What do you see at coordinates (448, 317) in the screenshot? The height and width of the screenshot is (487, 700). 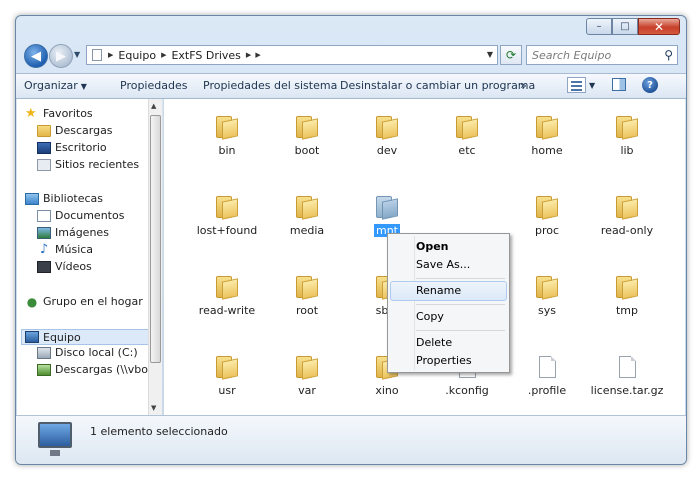 I see `context-copy: Copy` at bounding box center [448, 317].